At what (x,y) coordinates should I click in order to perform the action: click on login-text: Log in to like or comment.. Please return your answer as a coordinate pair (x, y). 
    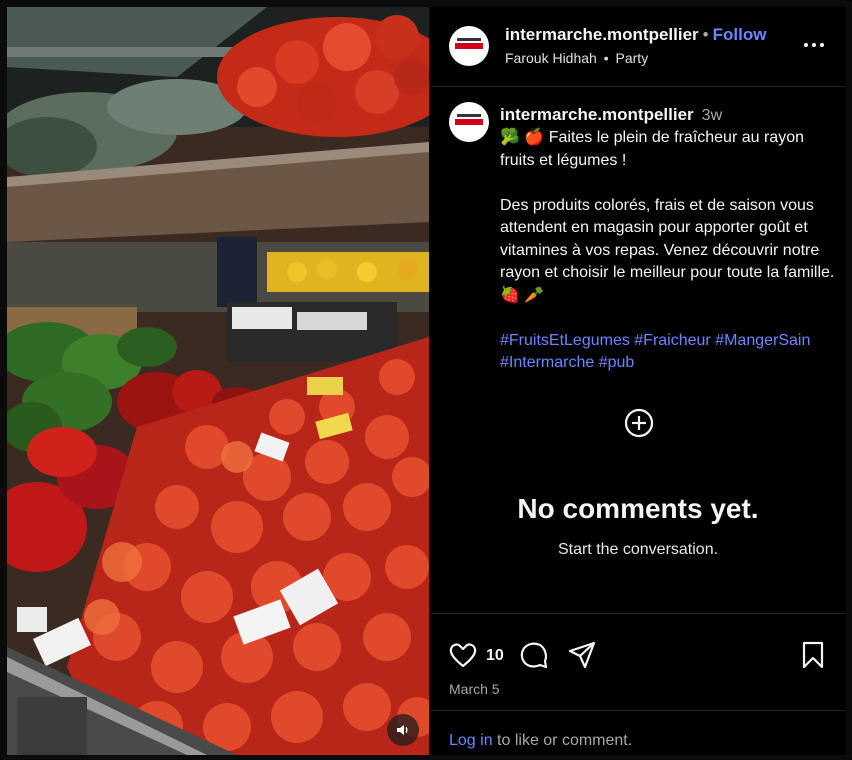
    Looking at the image, I should click on (540, 741).